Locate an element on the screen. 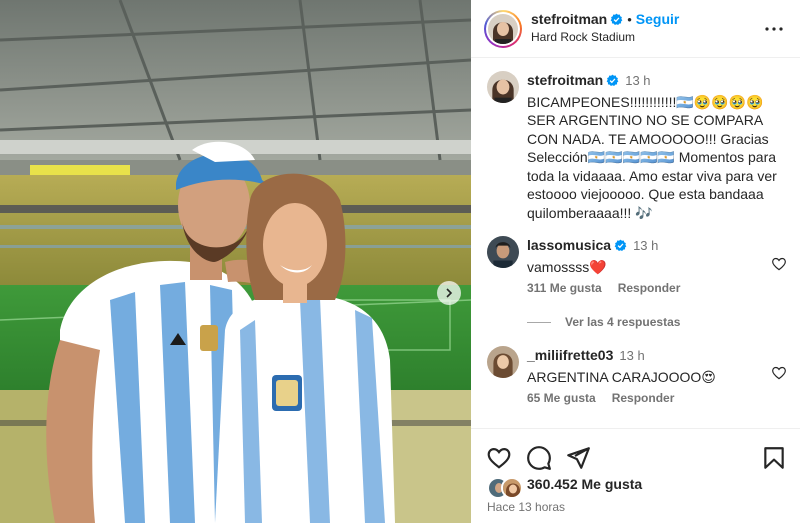 The image size is (800, 523). comment-header: lassomusica 13 h is located at coordinates (658, 246).